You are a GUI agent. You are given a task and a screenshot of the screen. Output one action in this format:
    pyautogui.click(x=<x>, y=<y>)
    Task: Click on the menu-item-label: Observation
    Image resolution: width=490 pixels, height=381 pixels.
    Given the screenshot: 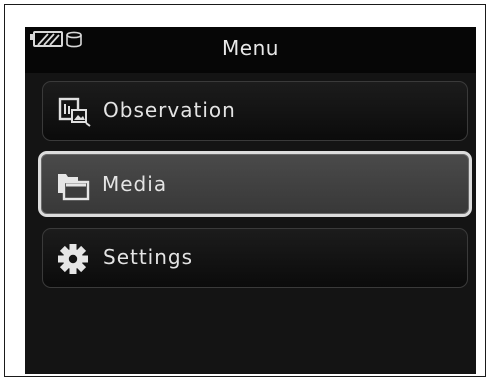 What is the action you would take?
    pyautogui.click(x=169, y=110)
    